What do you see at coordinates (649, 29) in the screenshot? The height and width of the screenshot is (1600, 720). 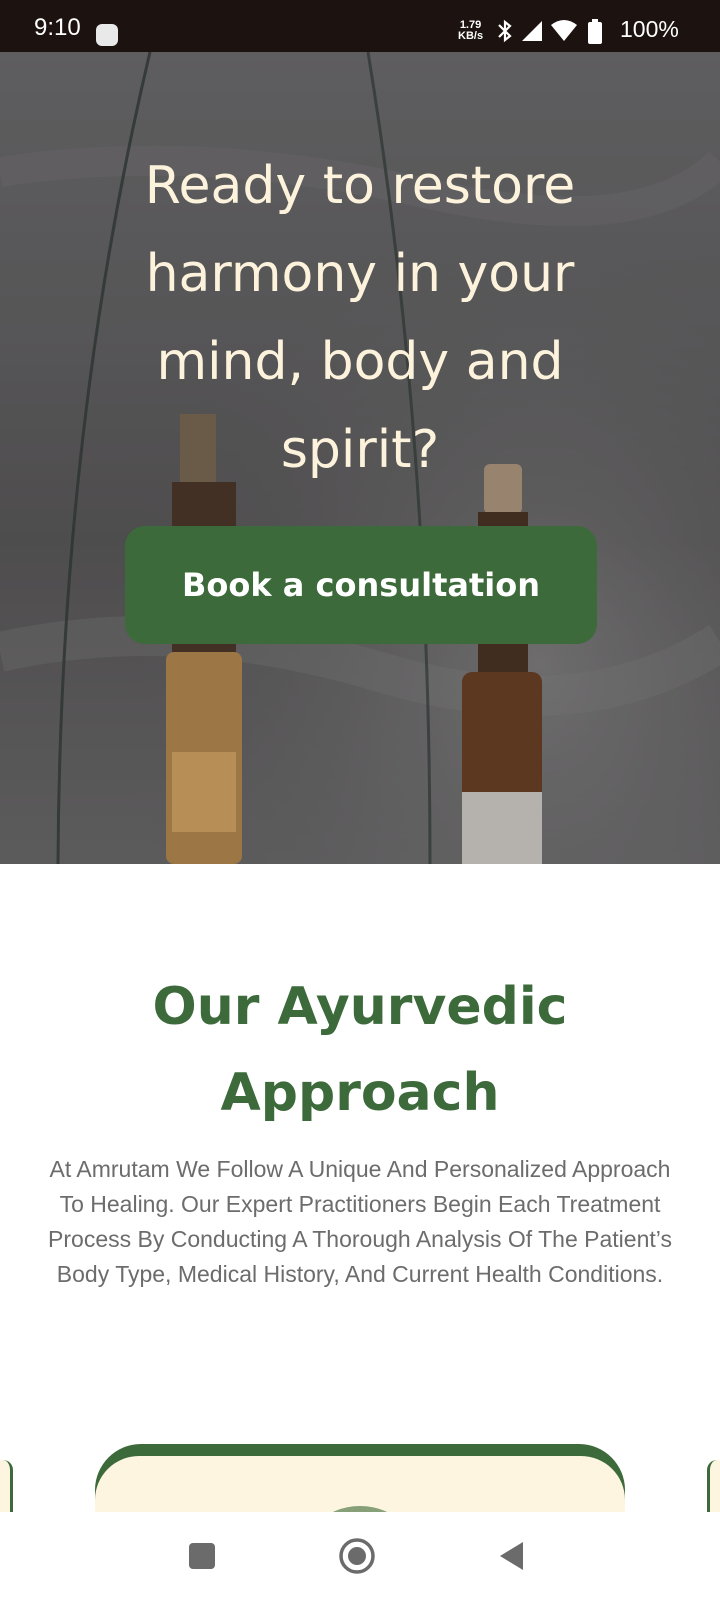 I see `battery-percentage: 100%` at bounding box center [649, 29].